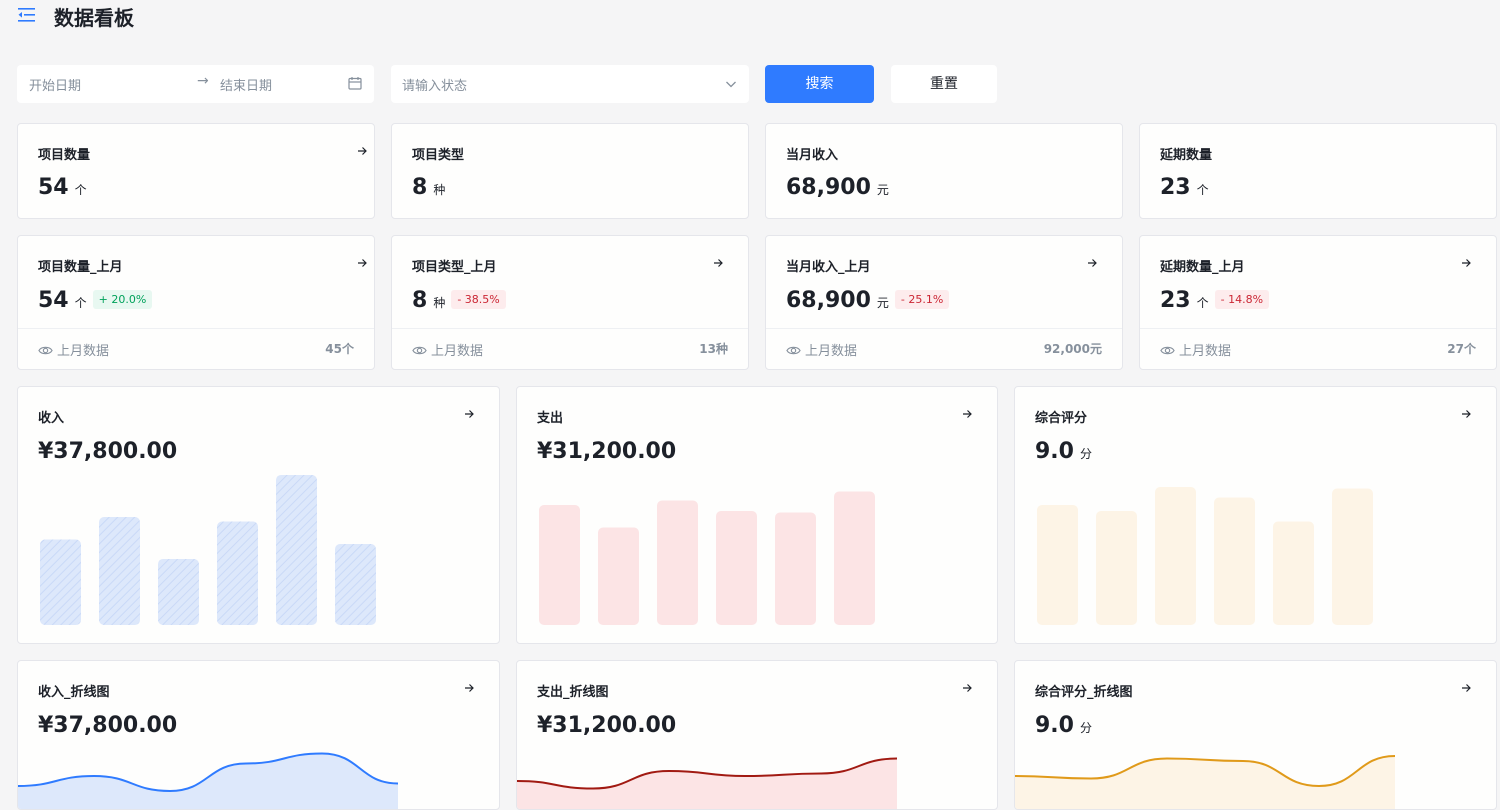 The image size is (1500, 810). I want to click on card-title: 支出, so click(550, 416).